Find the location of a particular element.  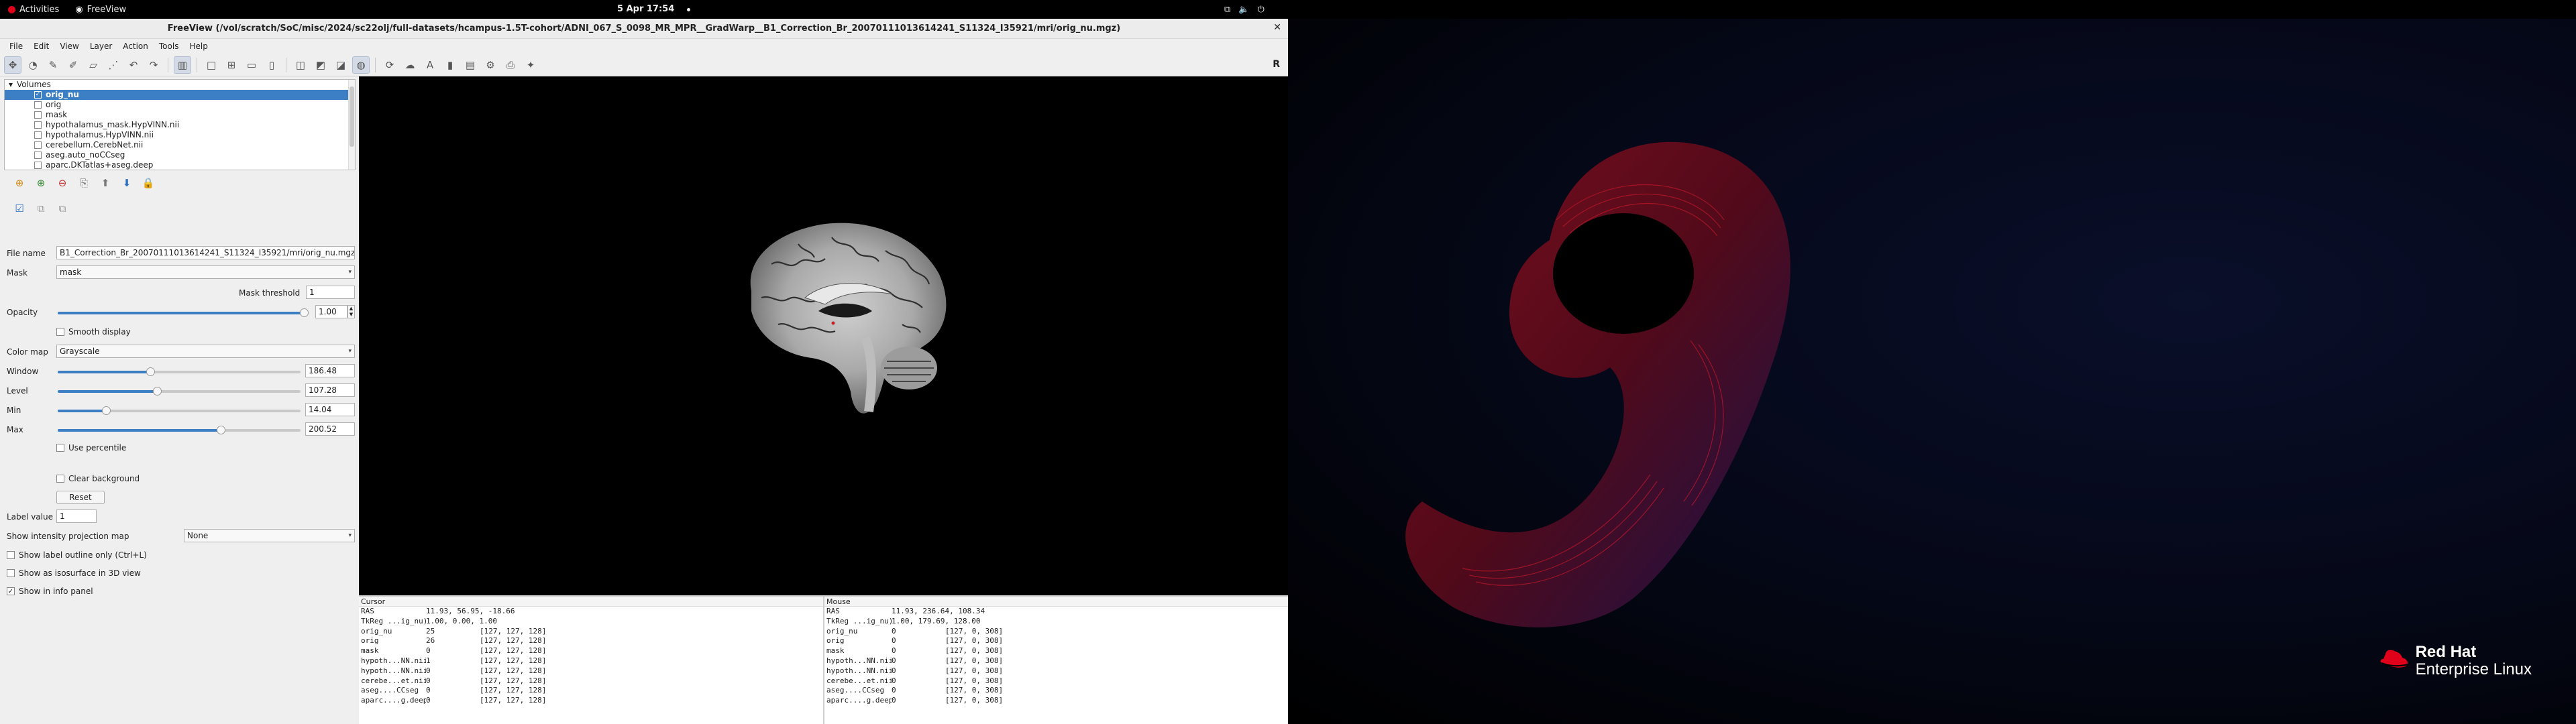

power-icon: ⏻ is located at coordinates (1260, 10).